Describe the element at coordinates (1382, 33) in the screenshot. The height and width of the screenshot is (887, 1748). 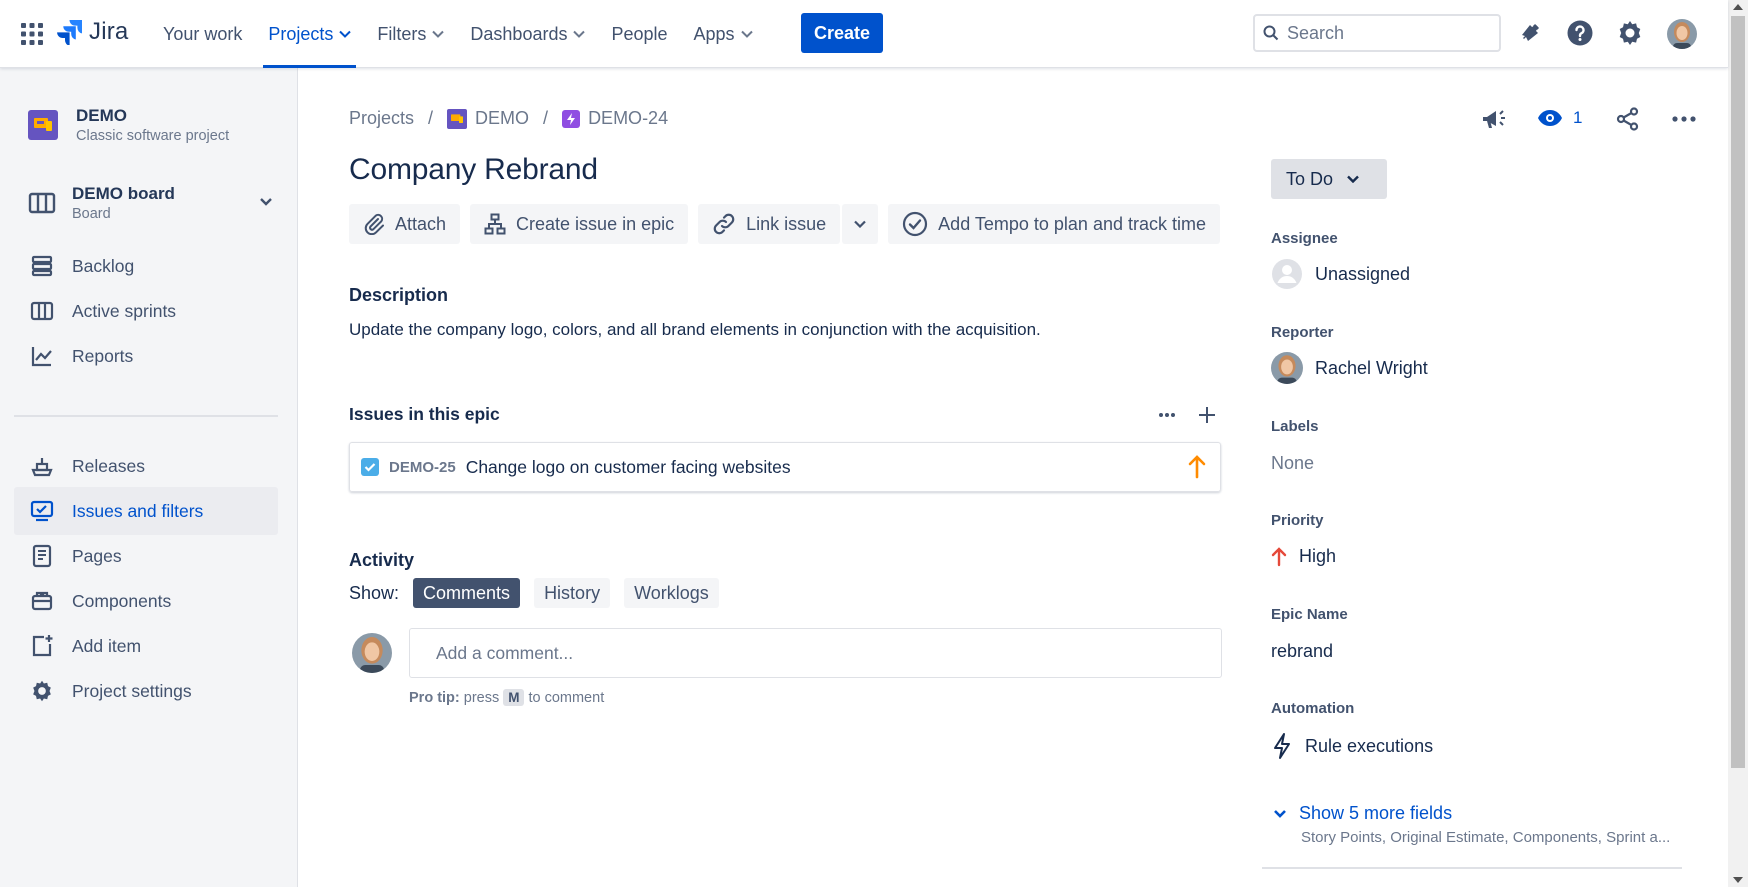
I see `search-input` at that location.